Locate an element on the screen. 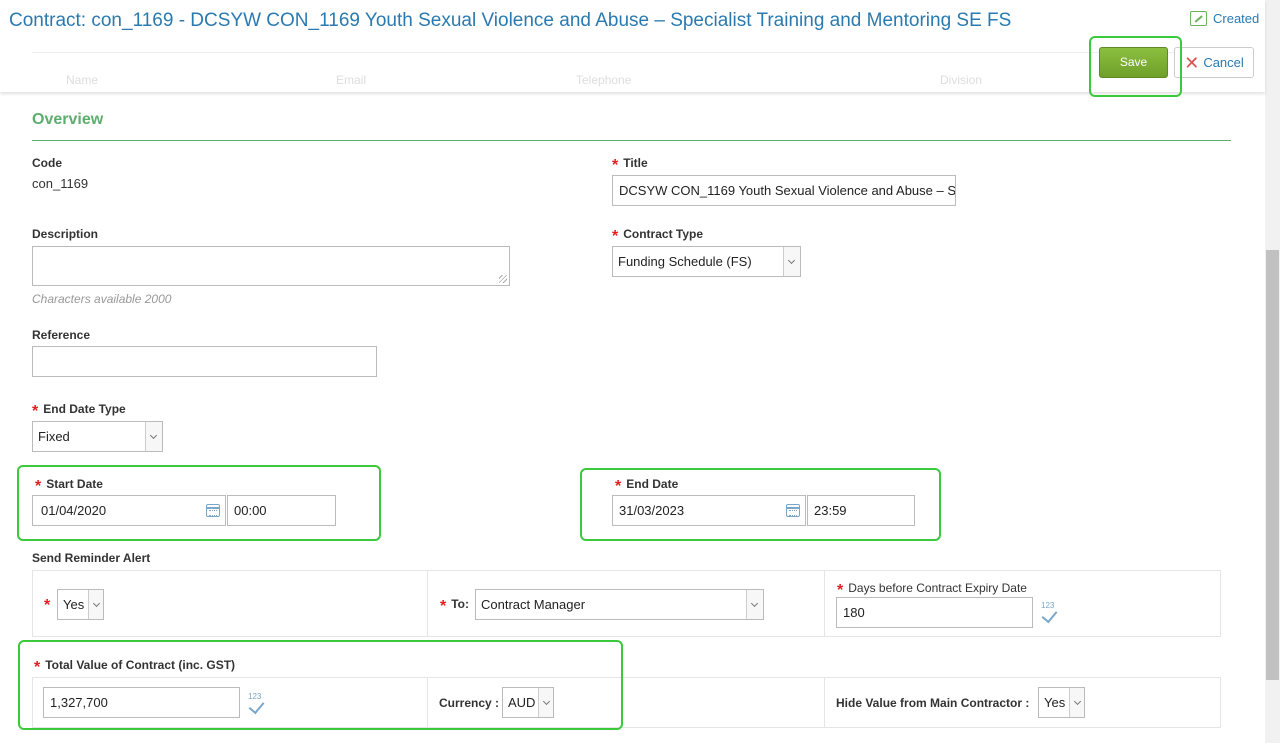 The image size is (1280, 743). ghost-column-telephone: Telephone is located at coordinates (604, 80).